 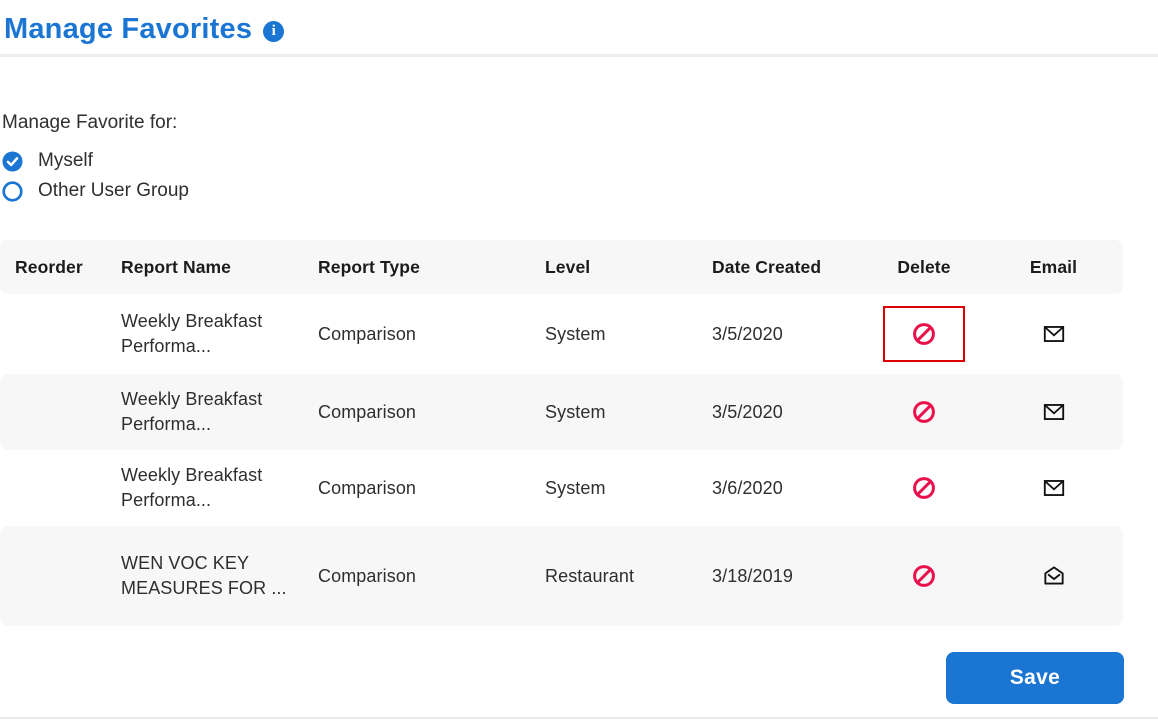 I want to click on level-cell: Restaurant, so click(x=590, y=575).